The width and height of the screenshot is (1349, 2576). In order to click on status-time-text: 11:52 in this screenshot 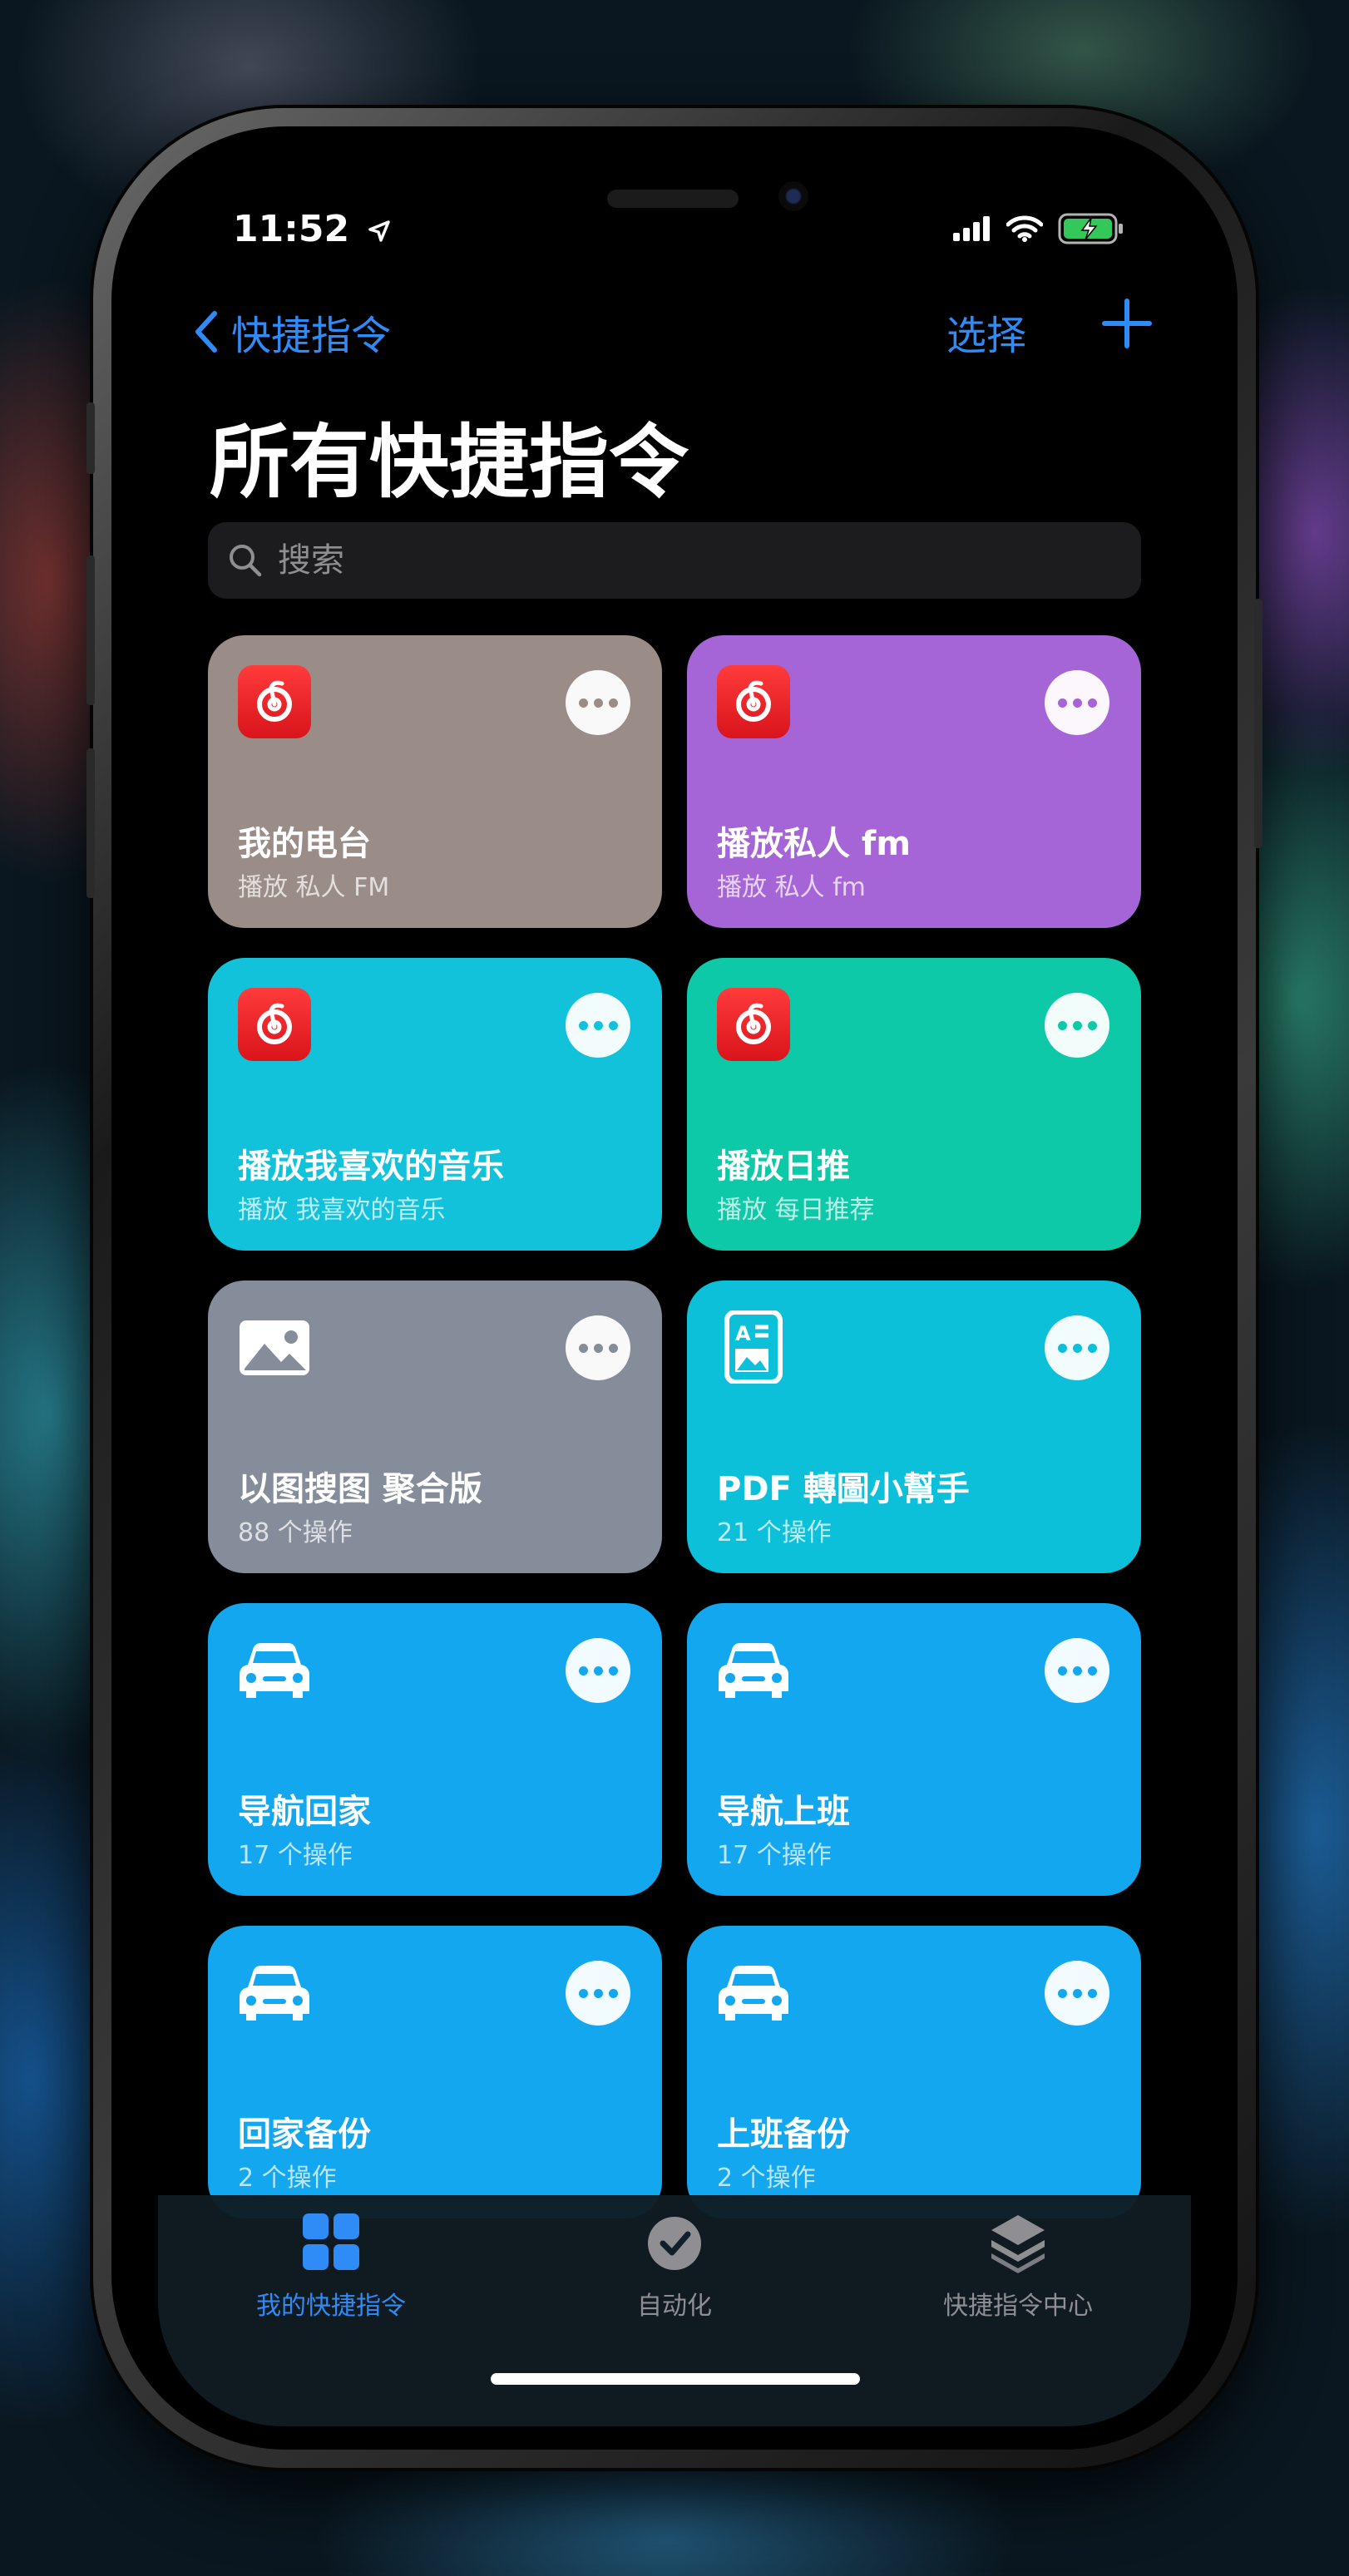, I will do `click(291, 229)`.